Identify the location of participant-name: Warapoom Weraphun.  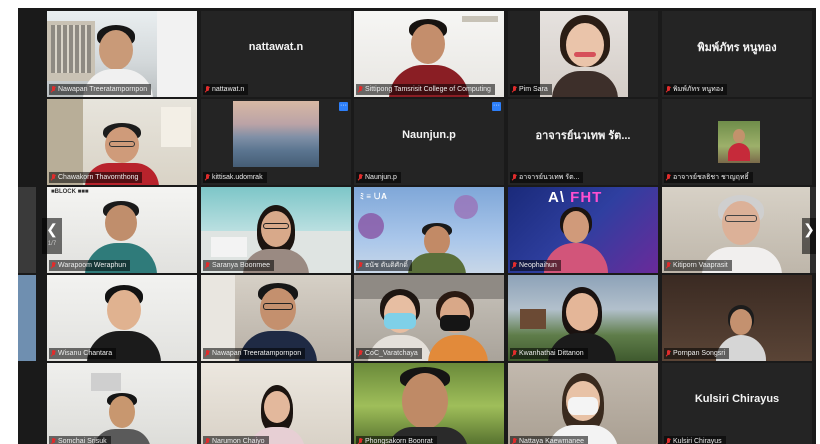
(90, 265).